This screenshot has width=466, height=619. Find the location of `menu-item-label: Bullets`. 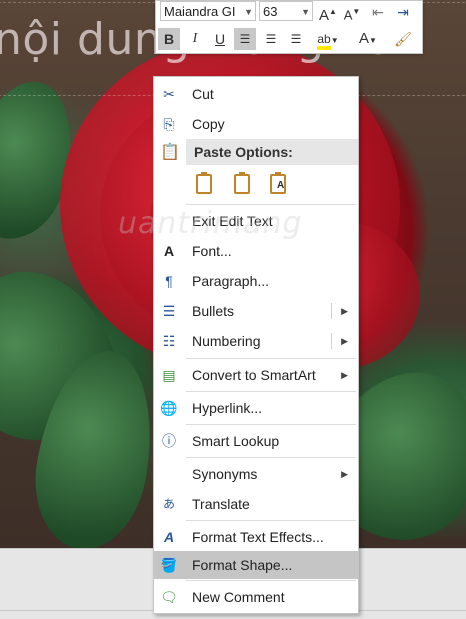

menu-item-label: Bullets is located at coordinates (213, 311).